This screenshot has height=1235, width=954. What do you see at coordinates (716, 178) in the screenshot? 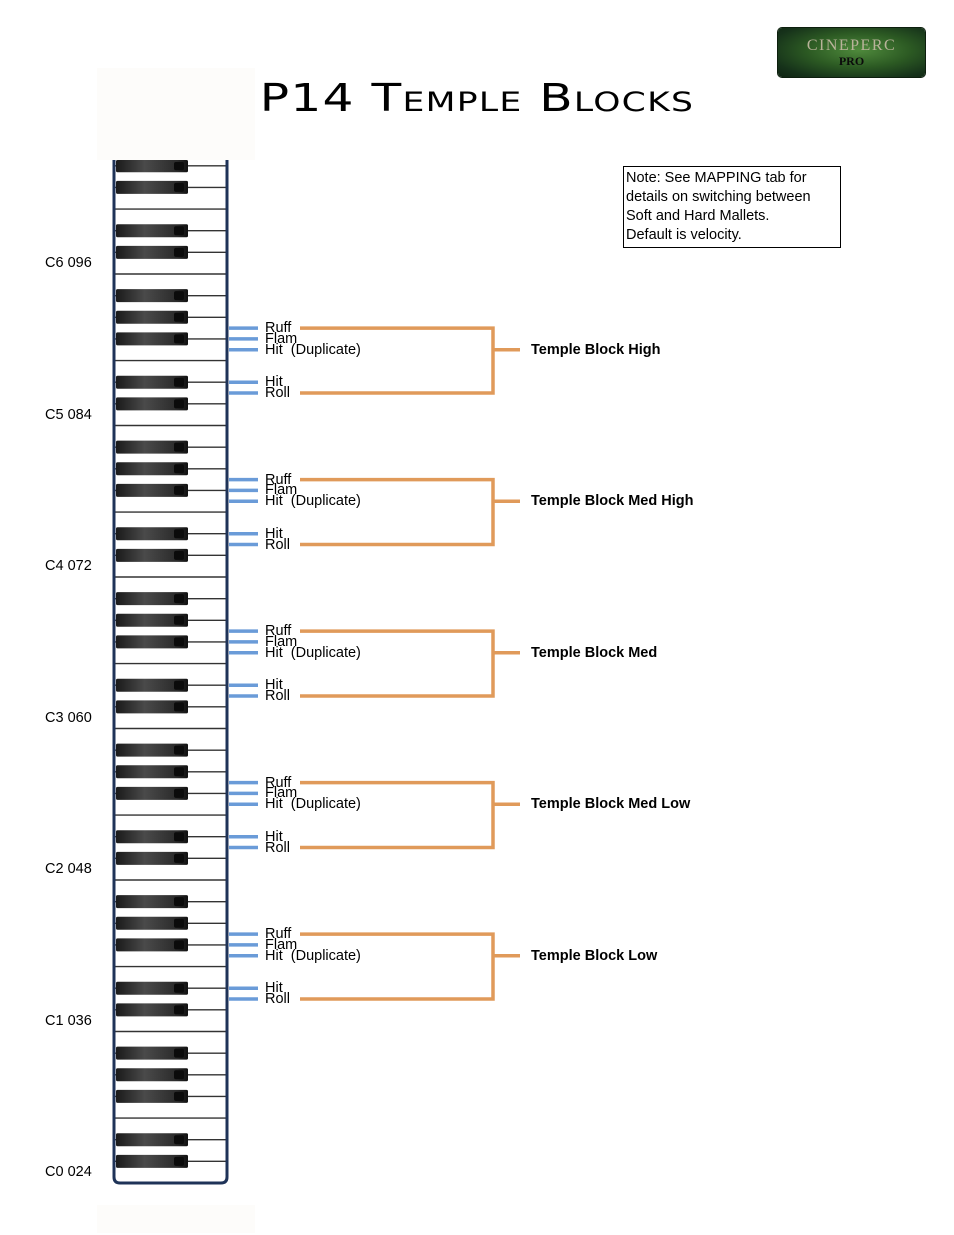
I see `note-line: Note: See MAPPING tab for` at bounding box center [716, 178].